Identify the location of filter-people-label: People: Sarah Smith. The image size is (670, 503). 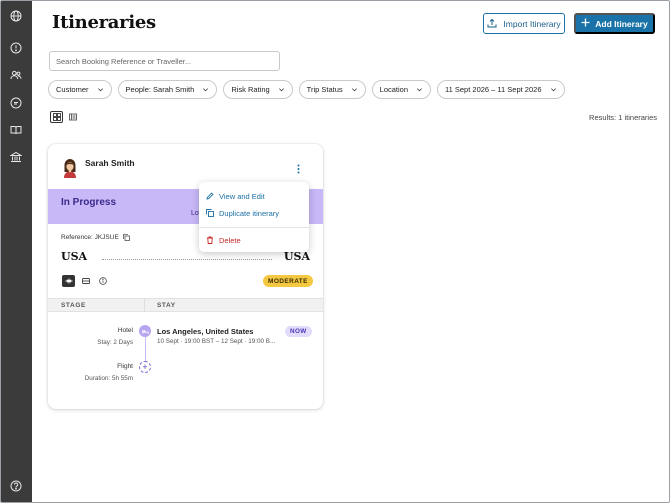
(160, 89).